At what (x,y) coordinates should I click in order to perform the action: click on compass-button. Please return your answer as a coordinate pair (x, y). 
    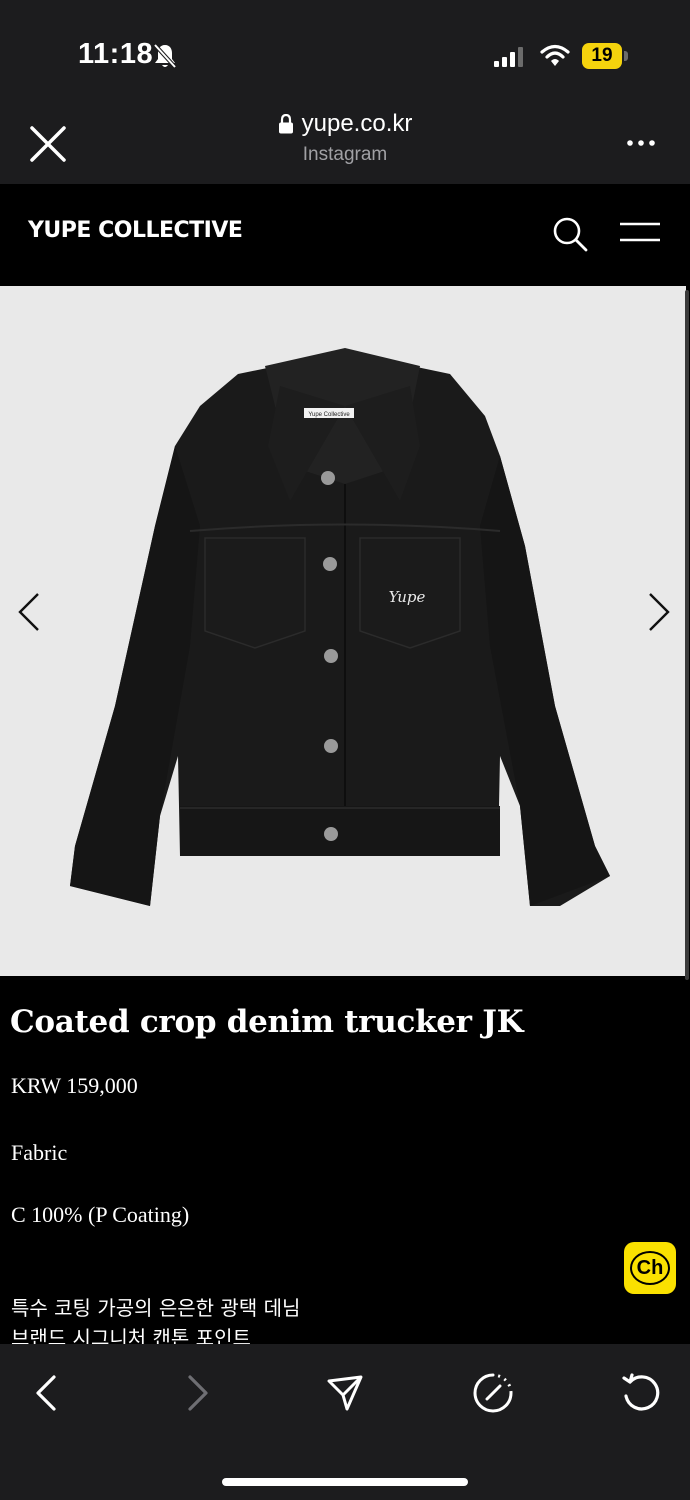
    Looking at the image, I should click on (493, 1393).